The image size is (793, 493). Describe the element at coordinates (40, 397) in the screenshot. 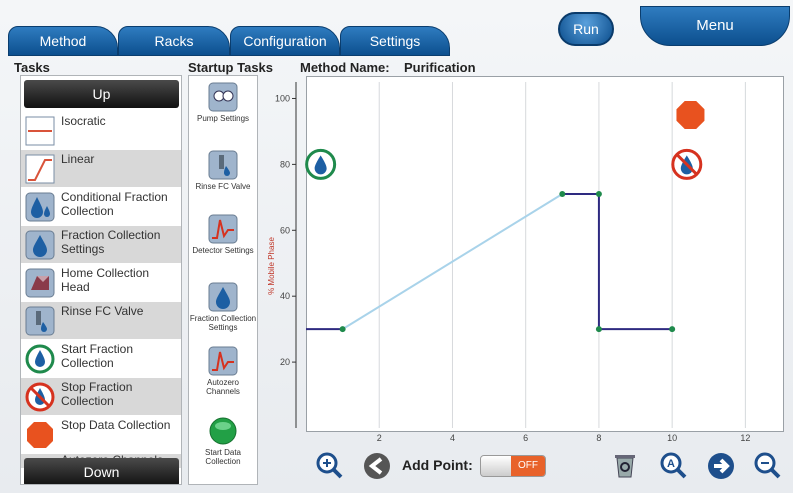

I see `stop-fraction-icon` at that location.